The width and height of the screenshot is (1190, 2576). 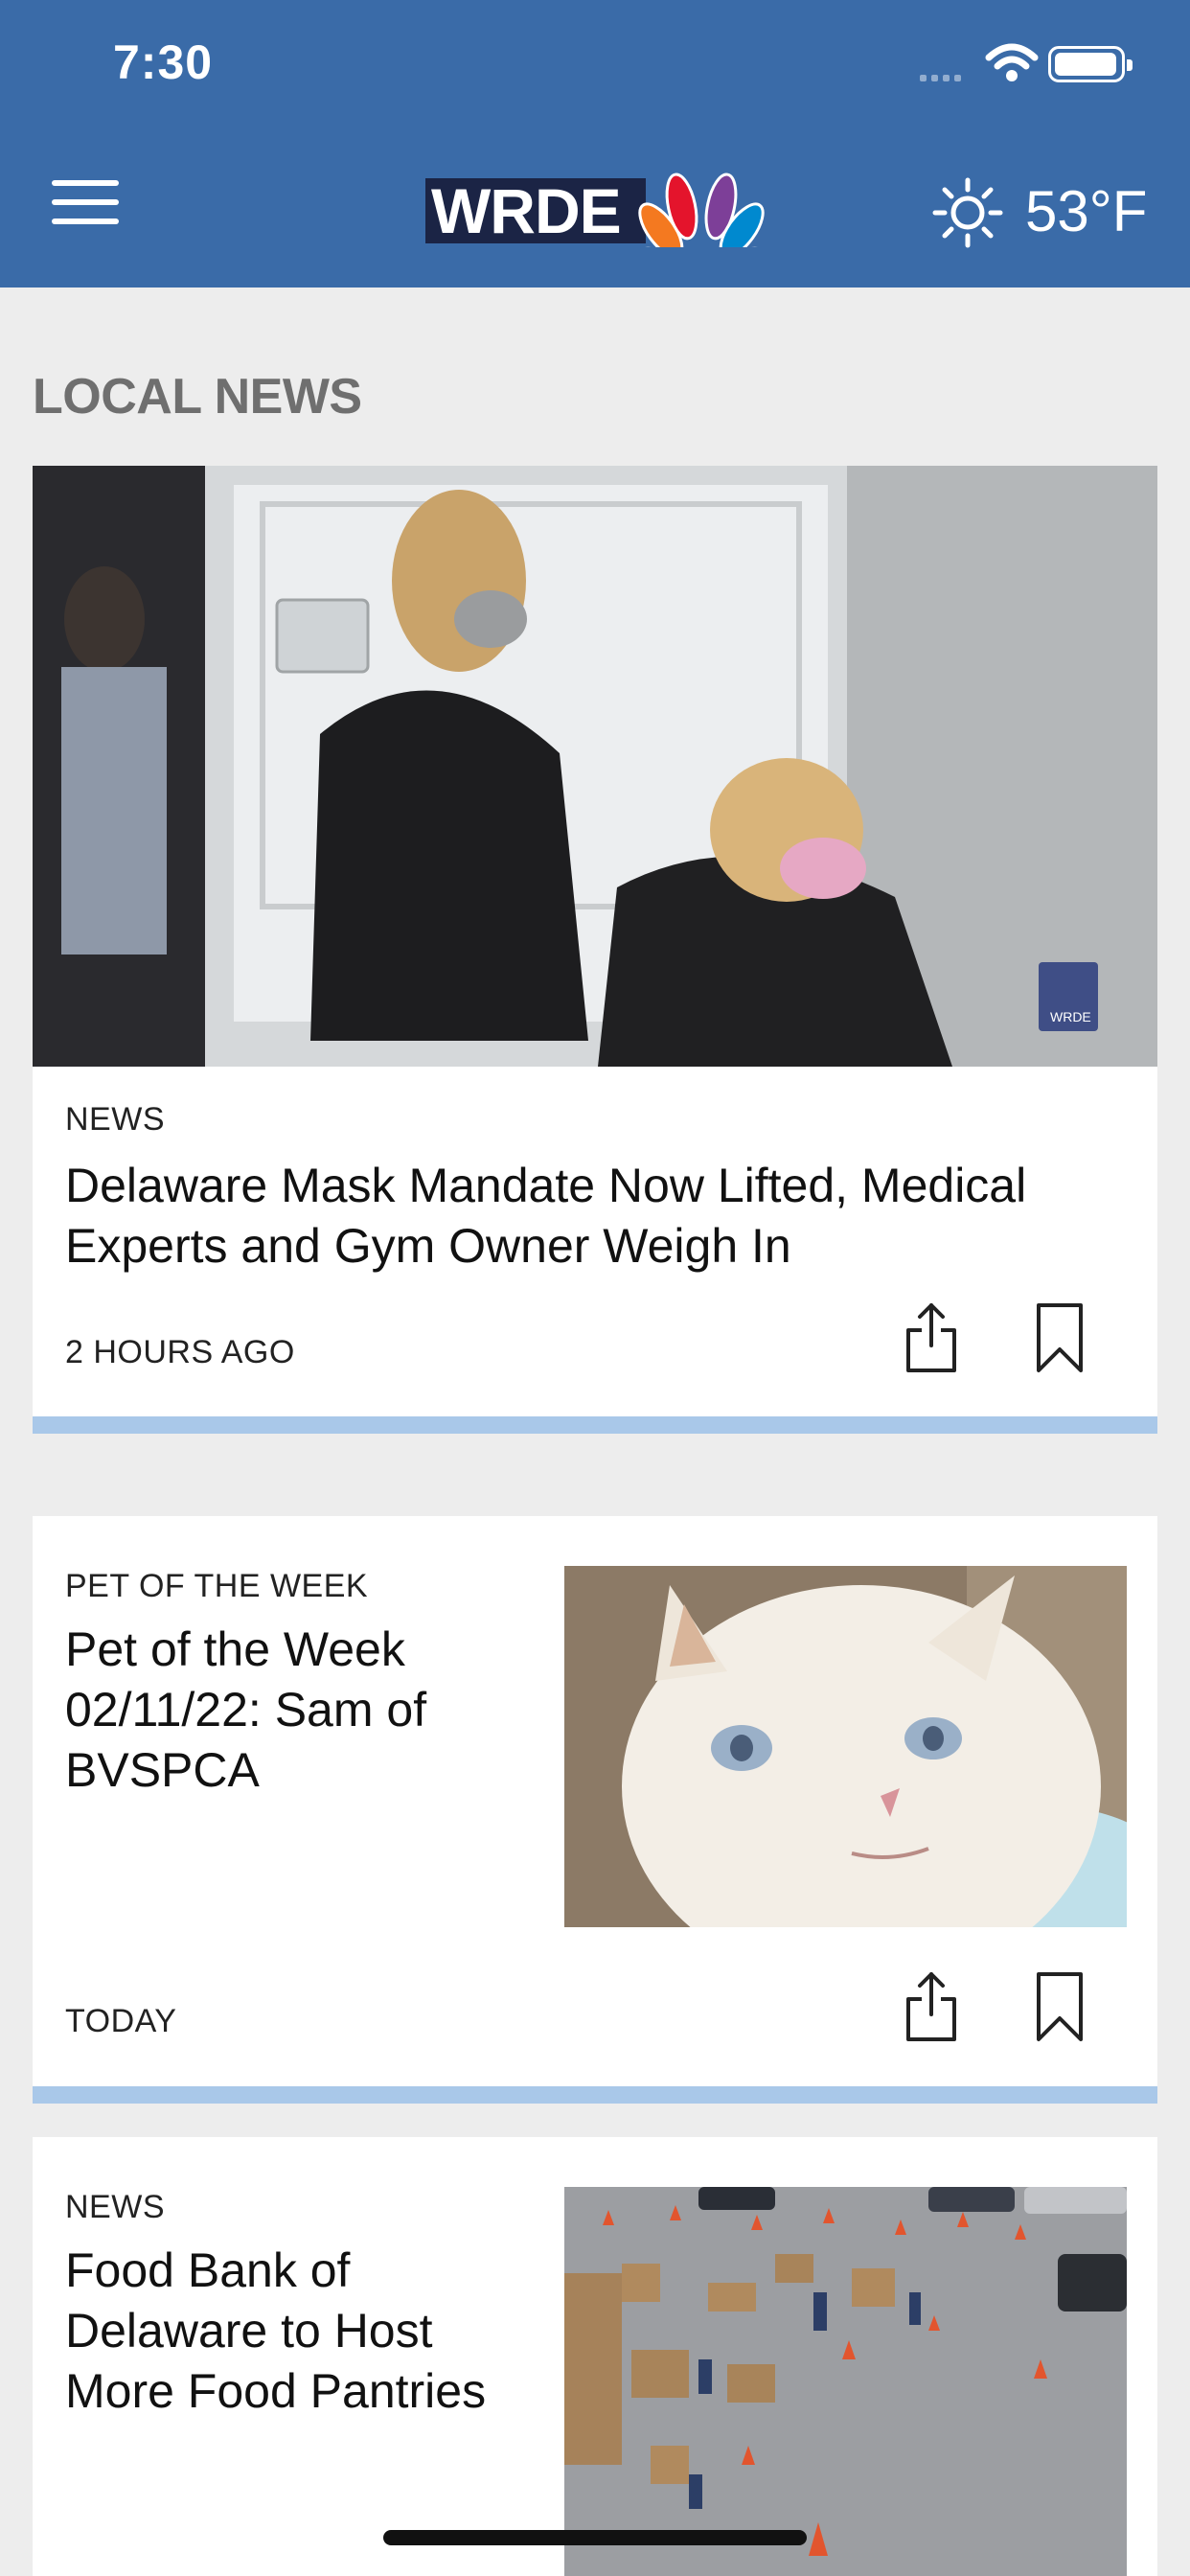 I want to click on article-timestamp: 2 HOURS AGO, so click(x=180, y=1352).